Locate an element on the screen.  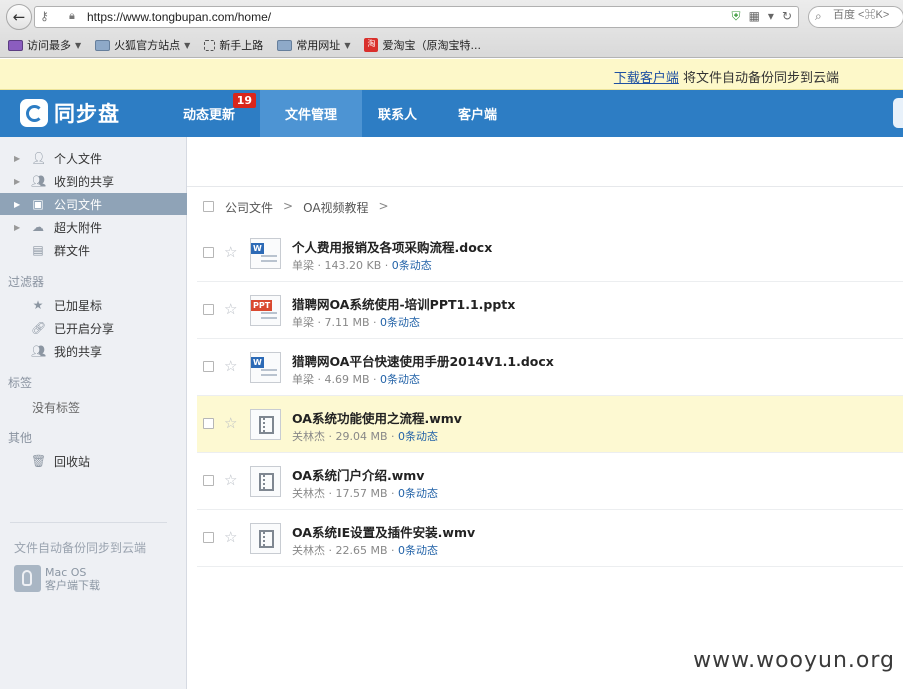
file-name: OA系统功能使用之流程.wmv is located at coordinates (377, 417).